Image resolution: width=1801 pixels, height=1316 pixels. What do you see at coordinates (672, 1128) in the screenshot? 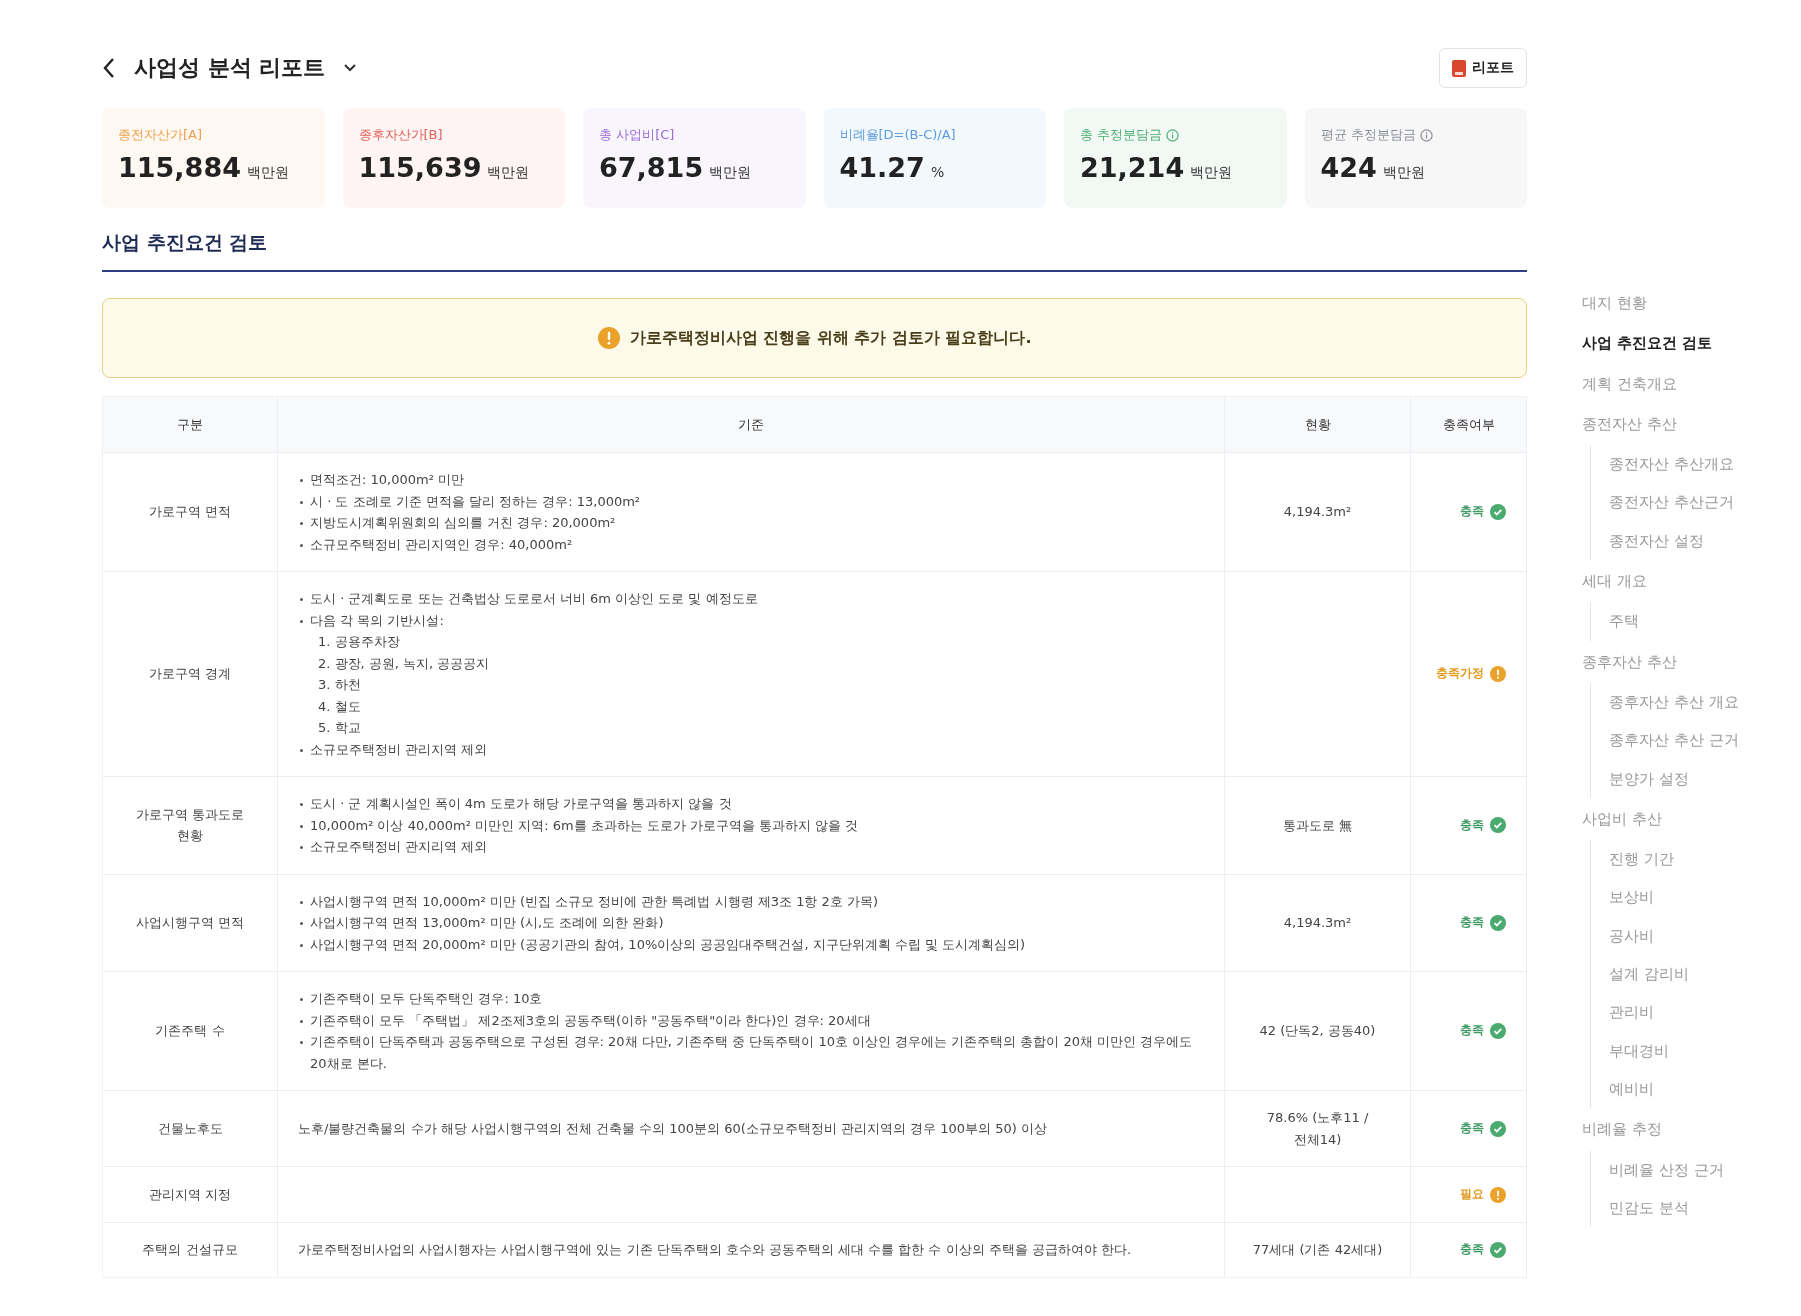
I see `criterion-text: 노후/불량건축물의 수가 해당 사업시행구역의 전체 건축물 수의 100분의 60(소규모주택정비 관리지역의 경우 100부의 50) 이상` at bounding box center [672, 1128].